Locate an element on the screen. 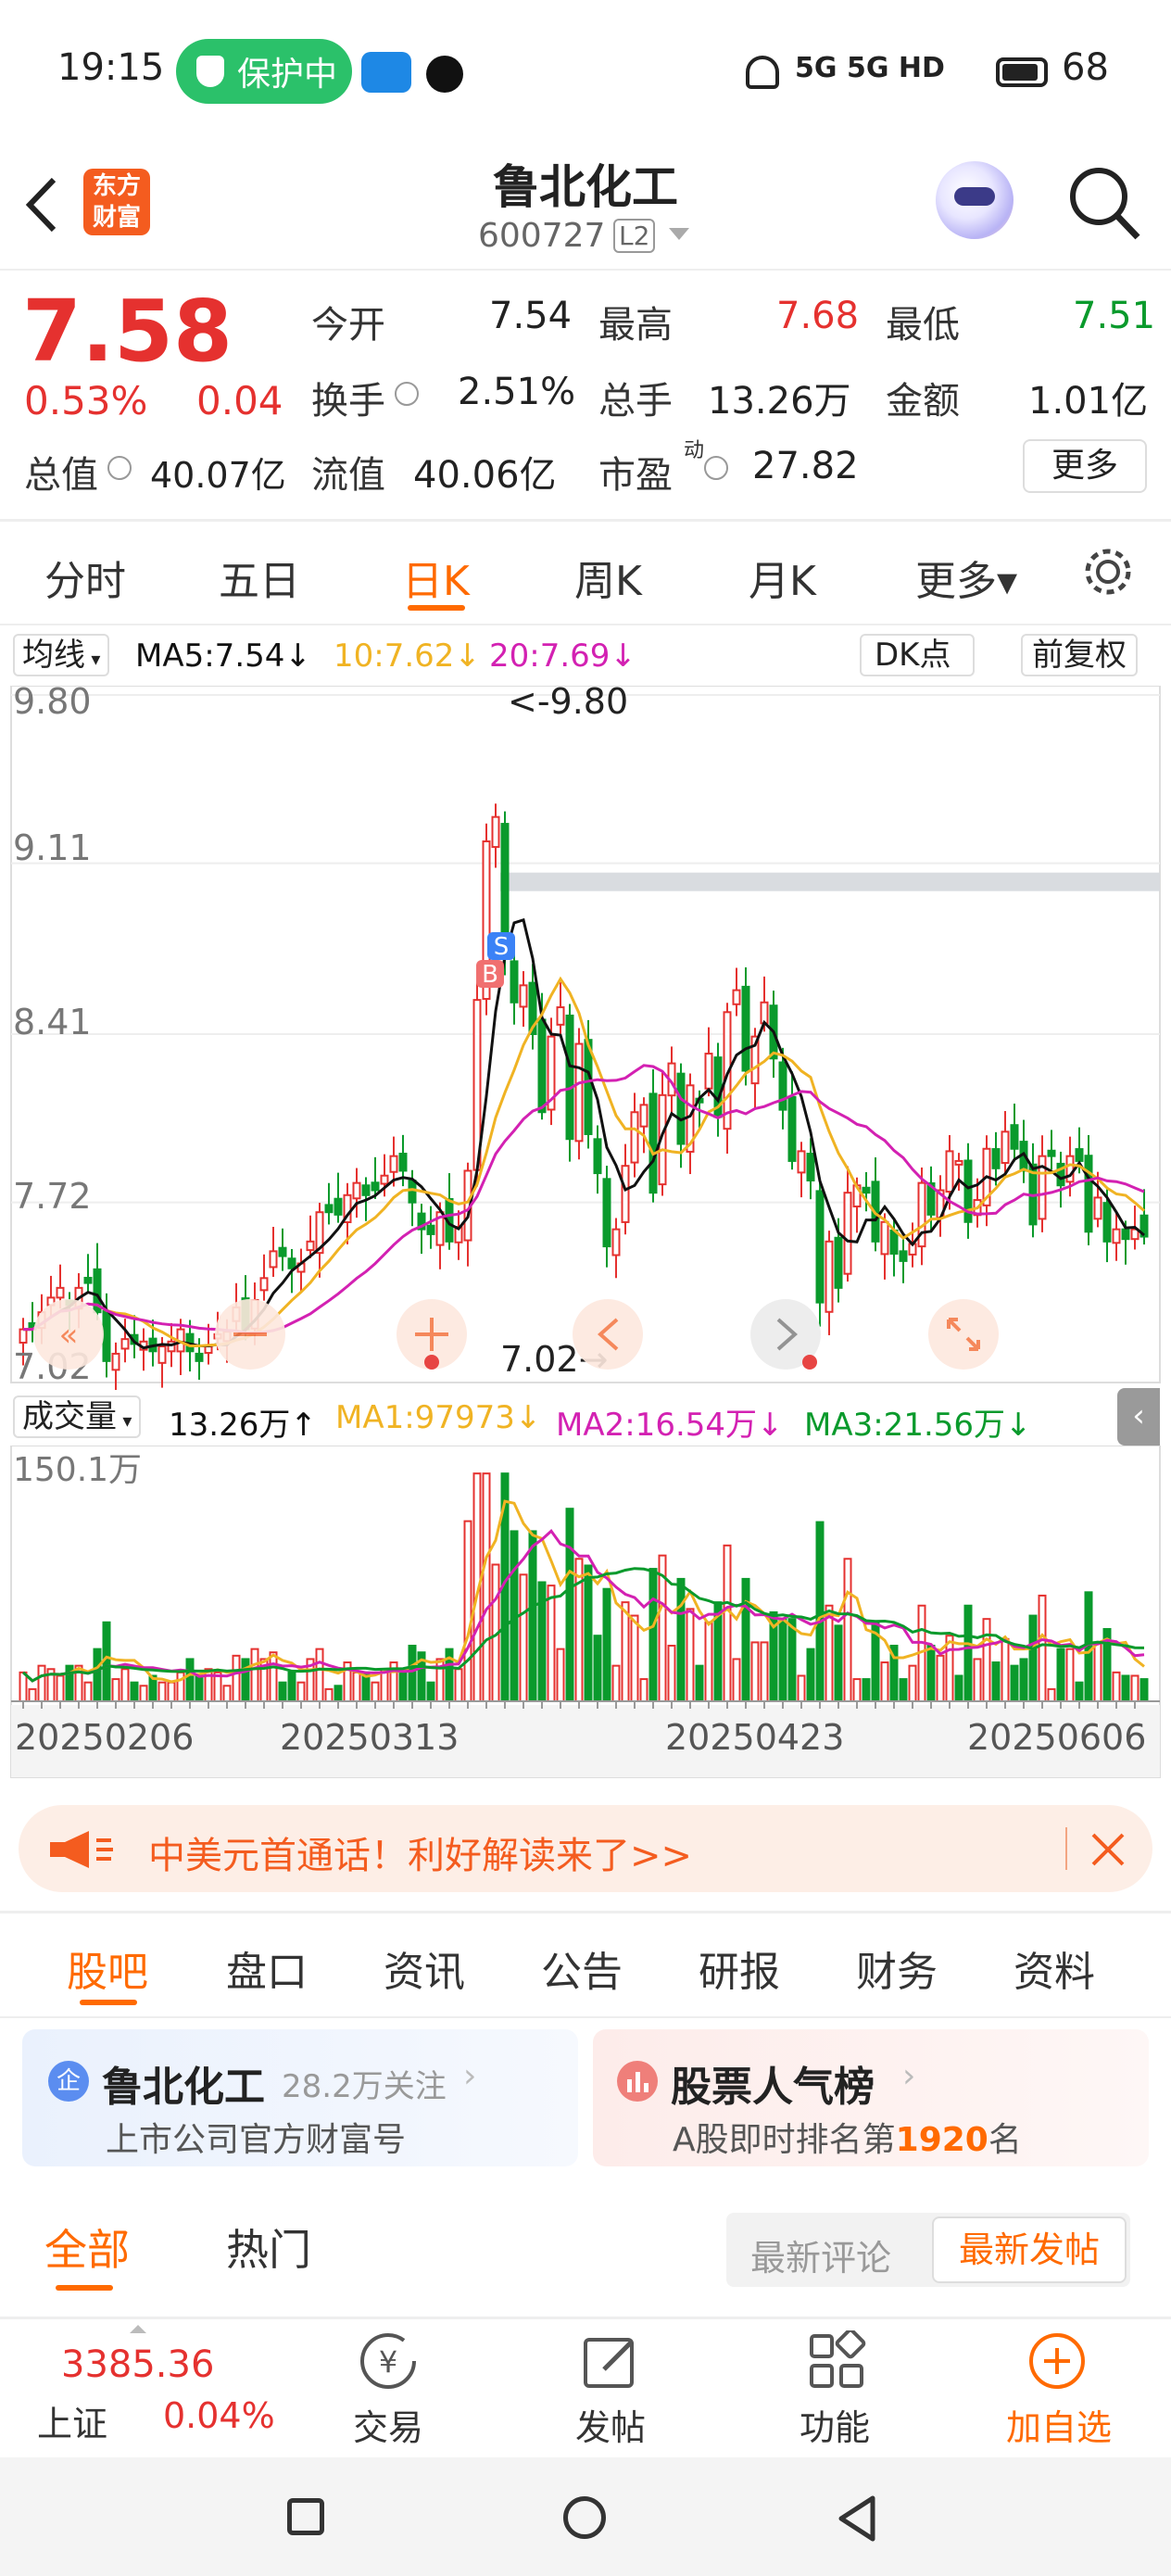 The height and width of the screenshot is (2576, 1171). index-value: 3385.36 is located at coordinates (137, 2365).